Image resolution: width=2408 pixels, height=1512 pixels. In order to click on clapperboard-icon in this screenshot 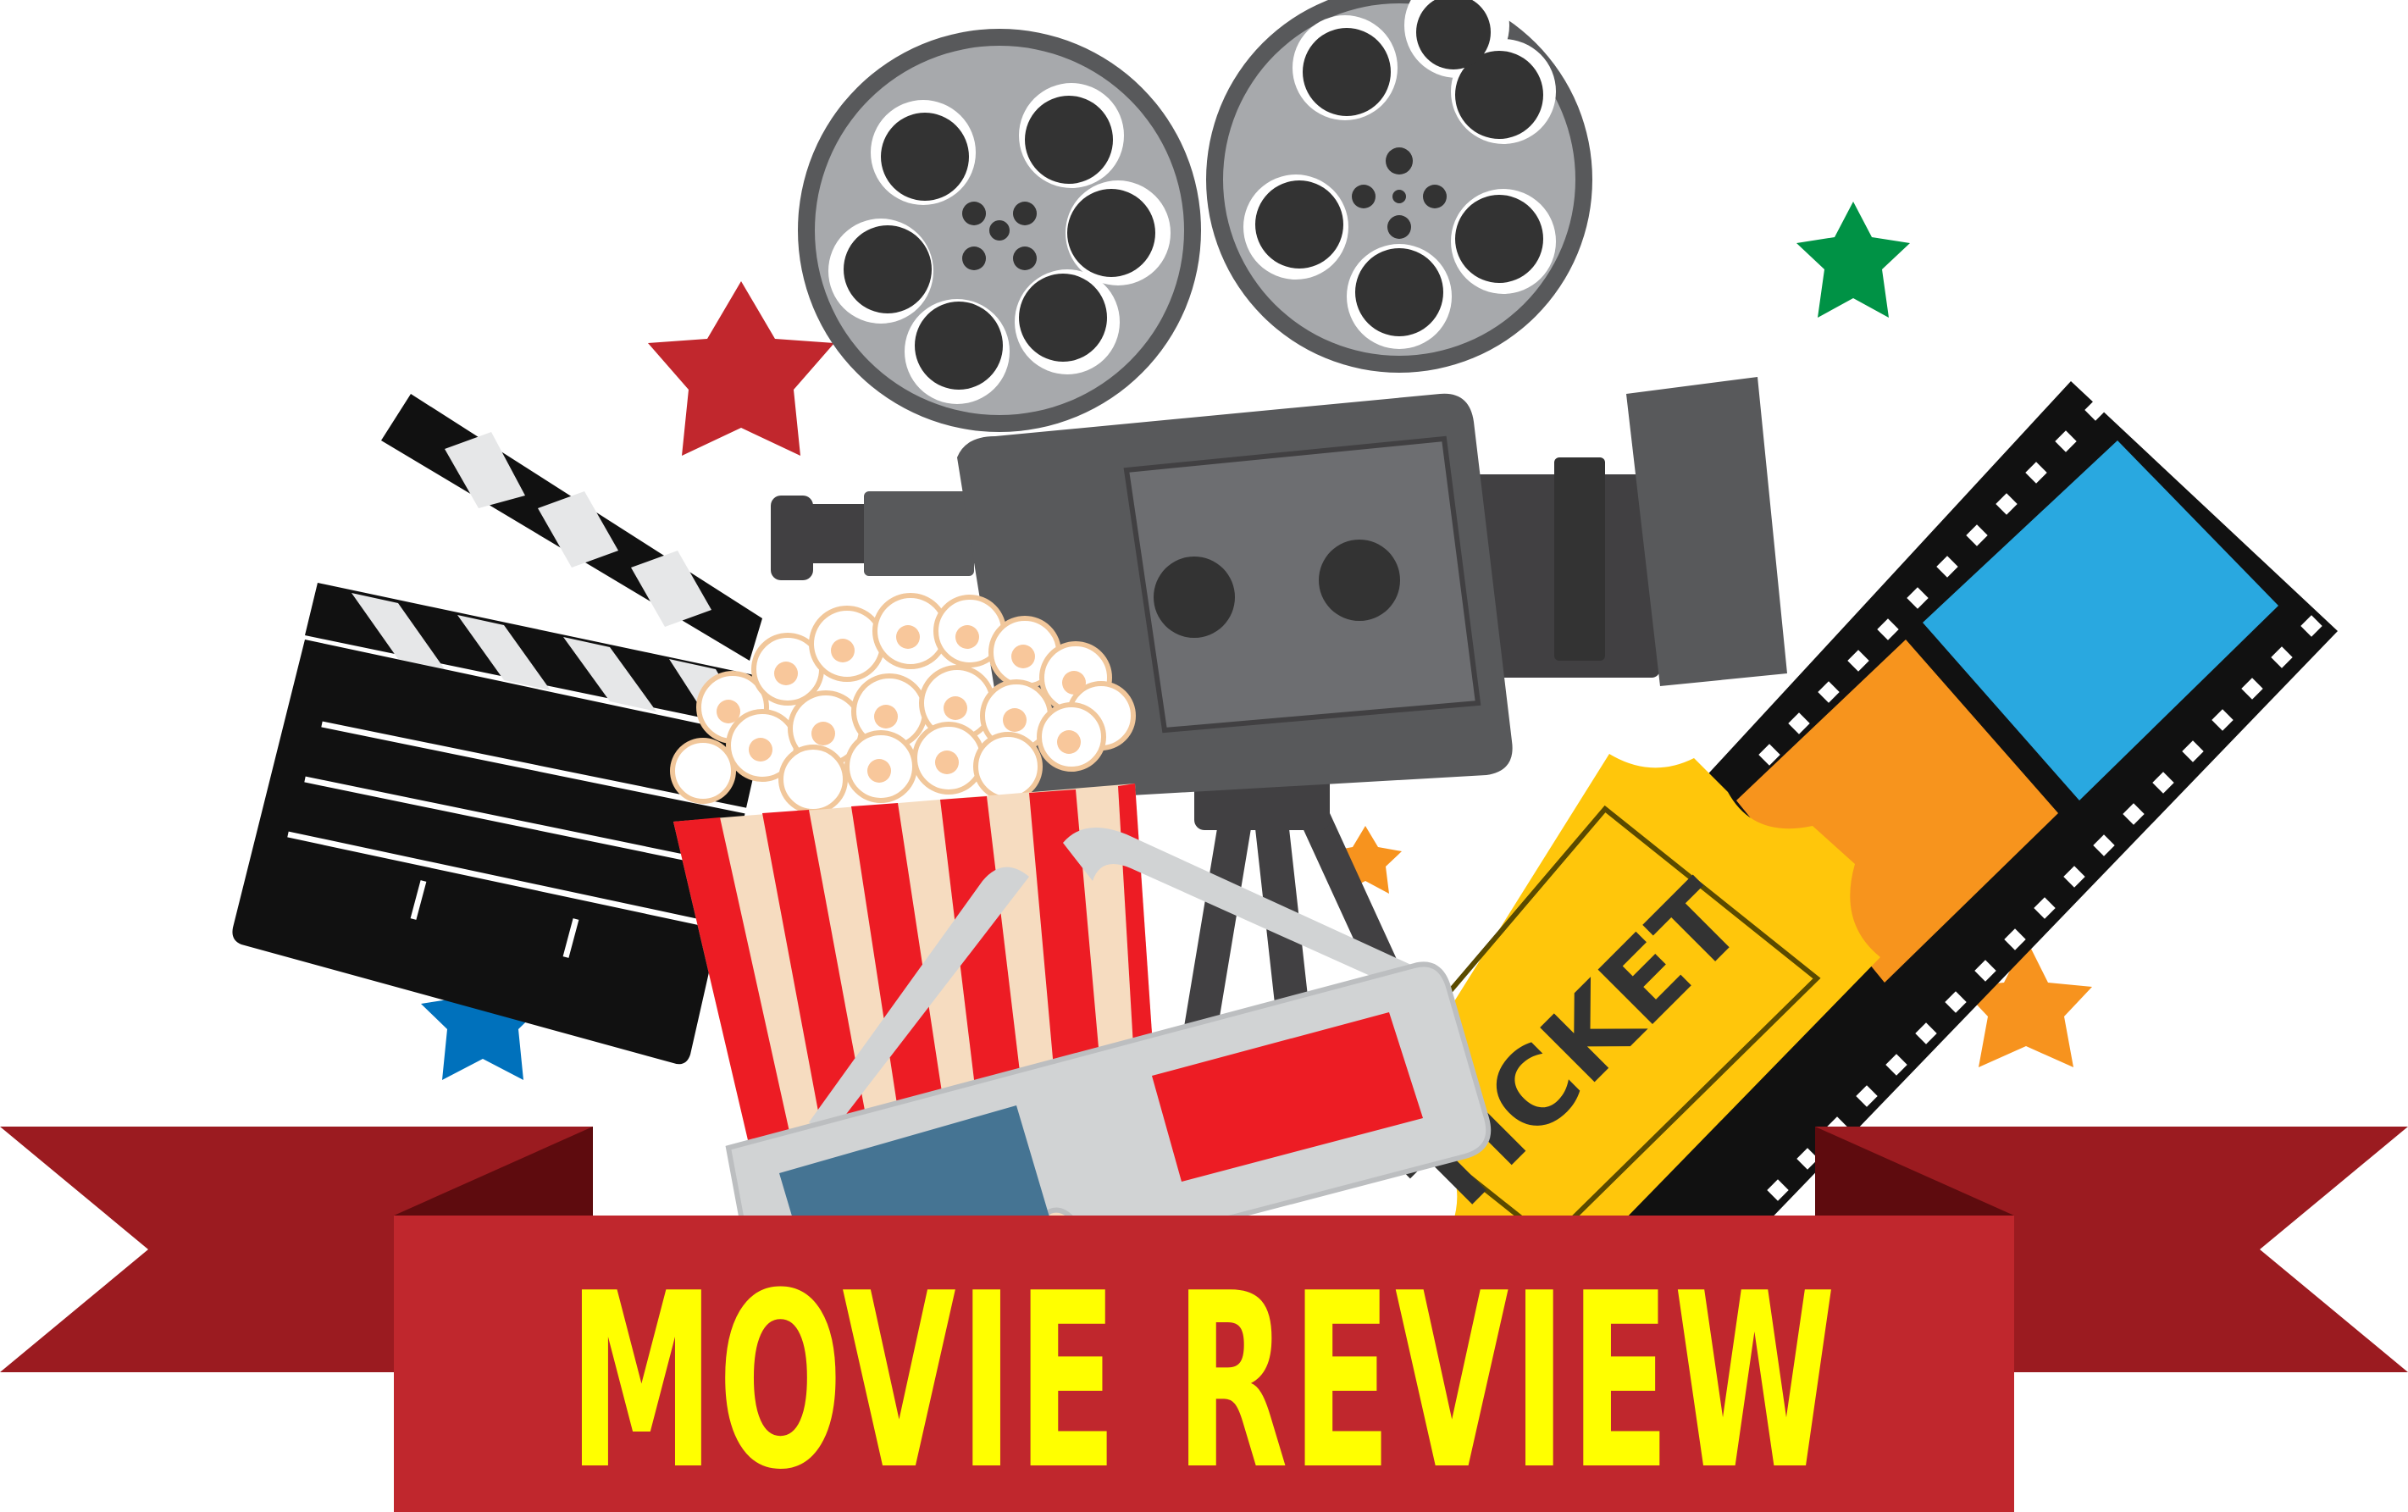, I will do `click(499, 729)`.